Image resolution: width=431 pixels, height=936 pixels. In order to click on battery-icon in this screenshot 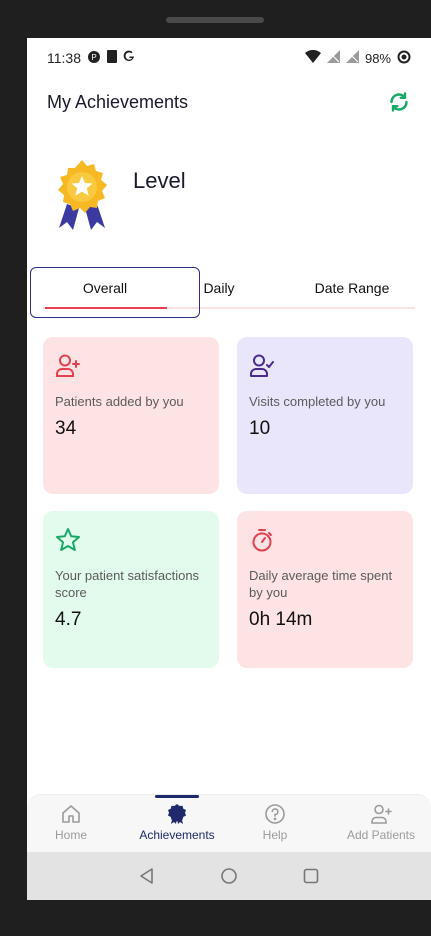, I will do `click(404, 58)`.